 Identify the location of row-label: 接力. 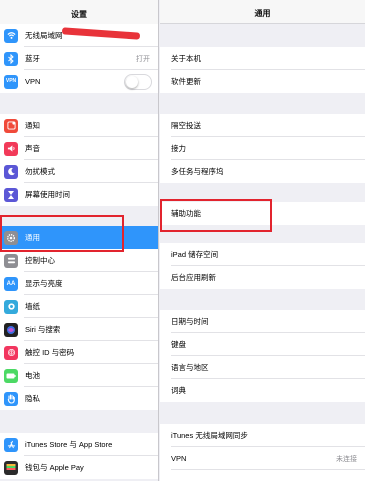
(178, 148).